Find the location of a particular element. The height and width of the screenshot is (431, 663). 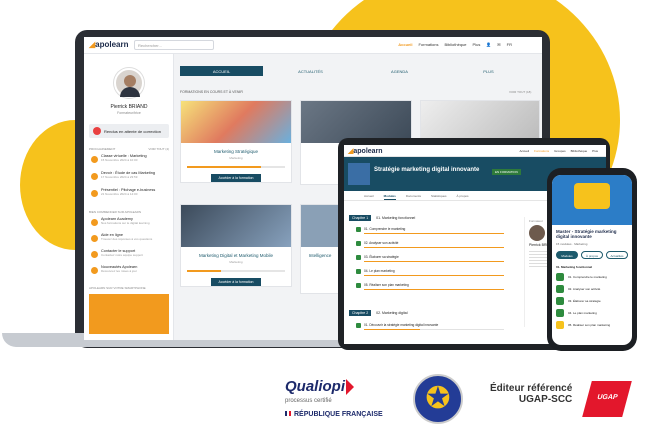

editor-reference: Éditeur référencé UGAP-SCC is located at coordinates (531, 394).